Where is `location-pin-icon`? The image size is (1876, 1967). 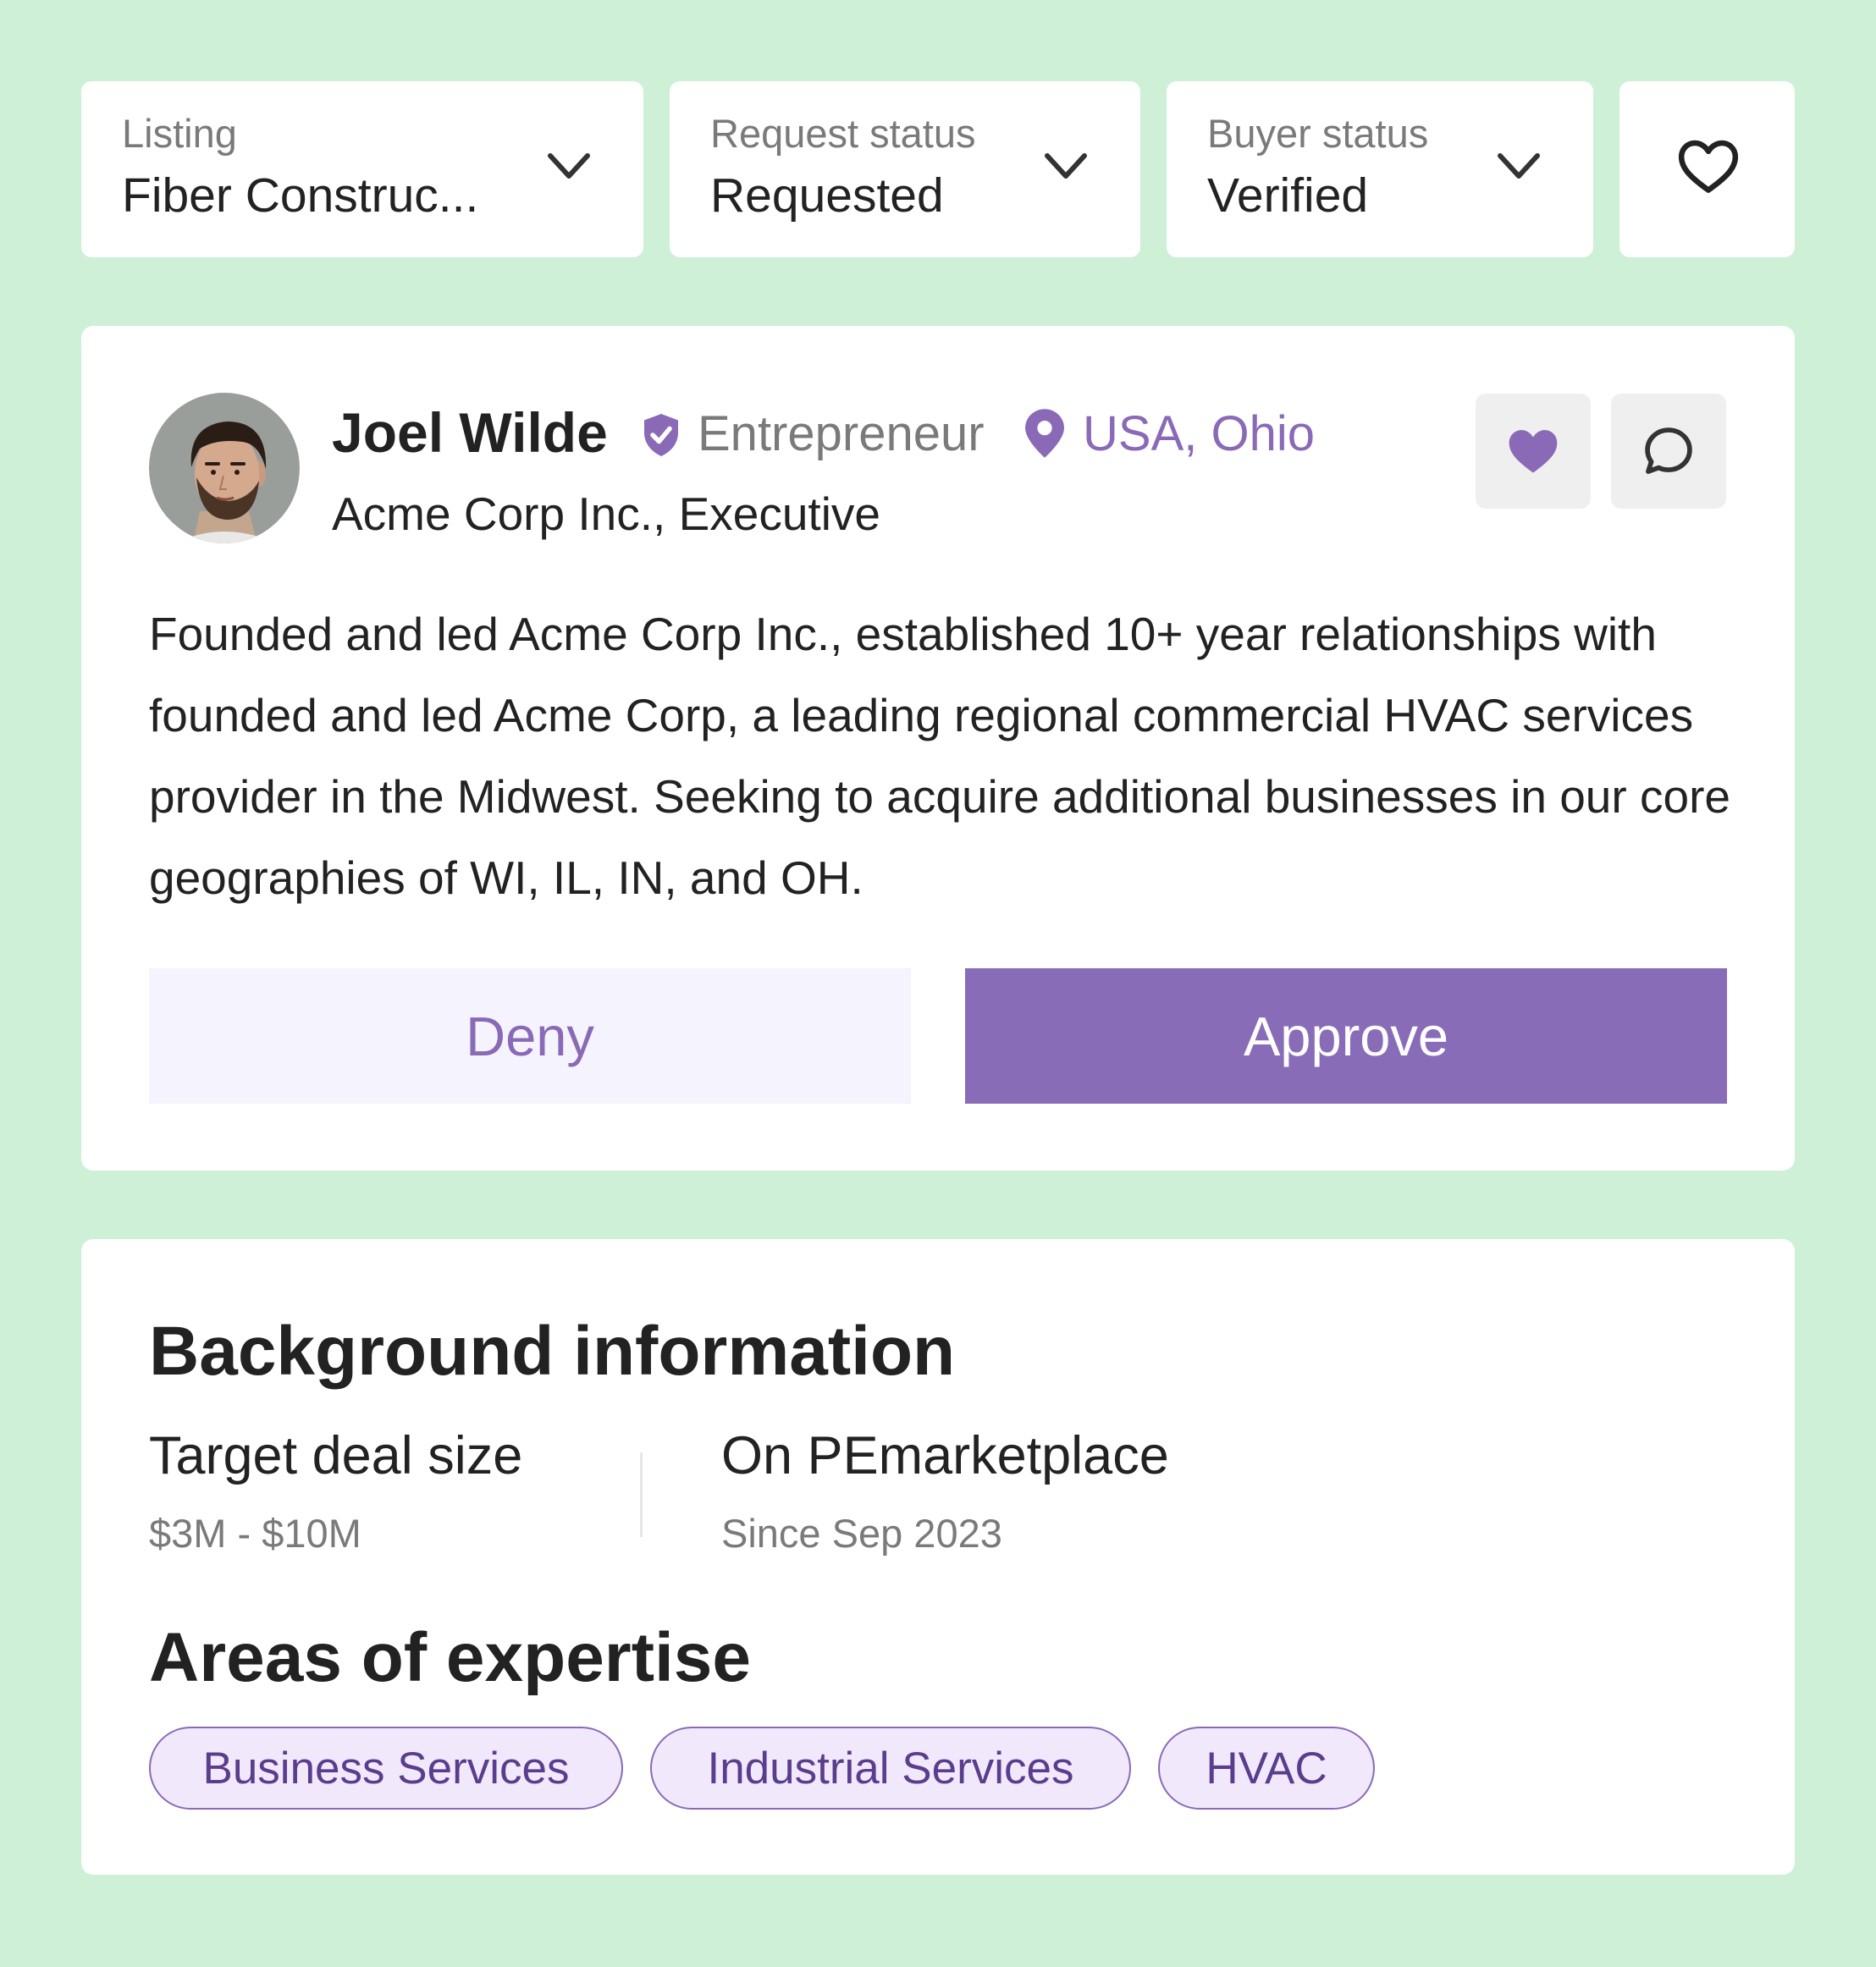
location-pin-icon is located at coordinates (1044, 433).